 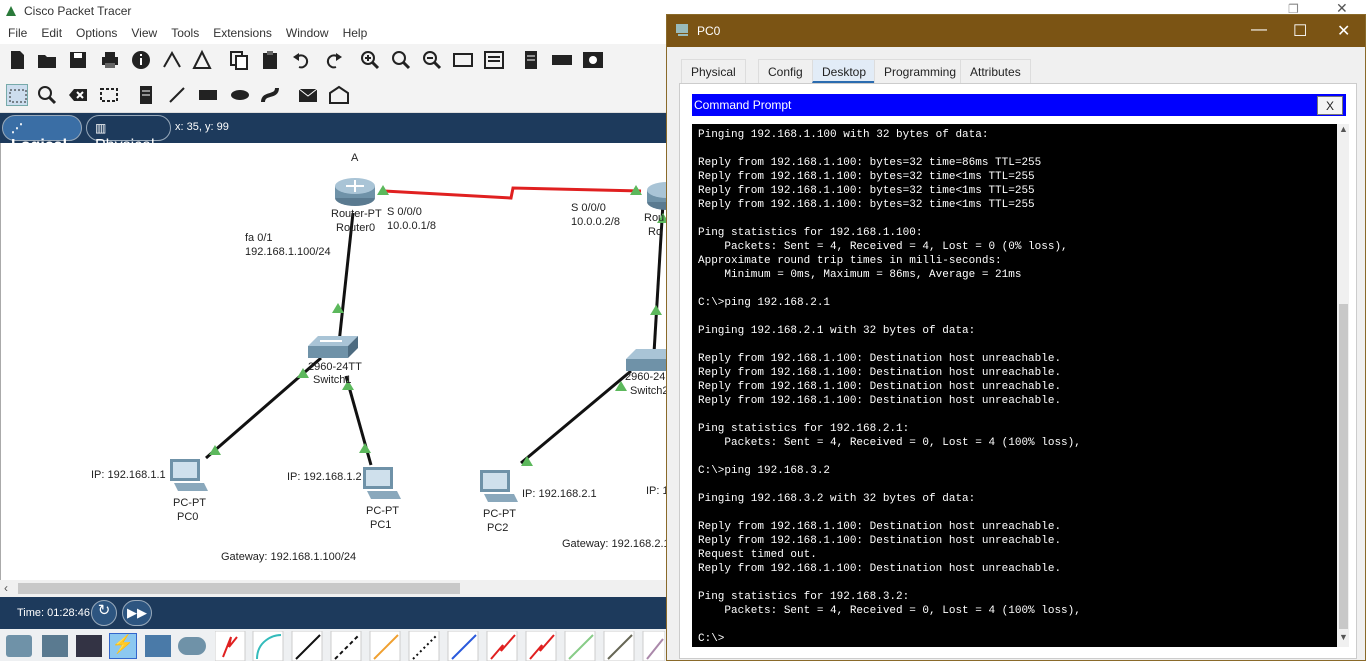 I want to click on undo-icon, so click(x=302, y=60).